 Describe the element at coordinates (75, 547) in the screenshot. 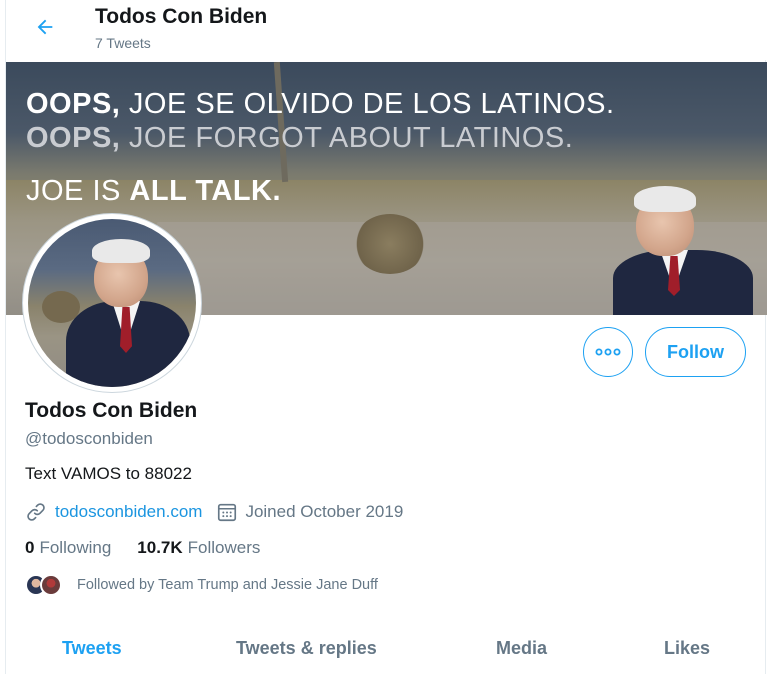

I see `following-label: Following` at that location.